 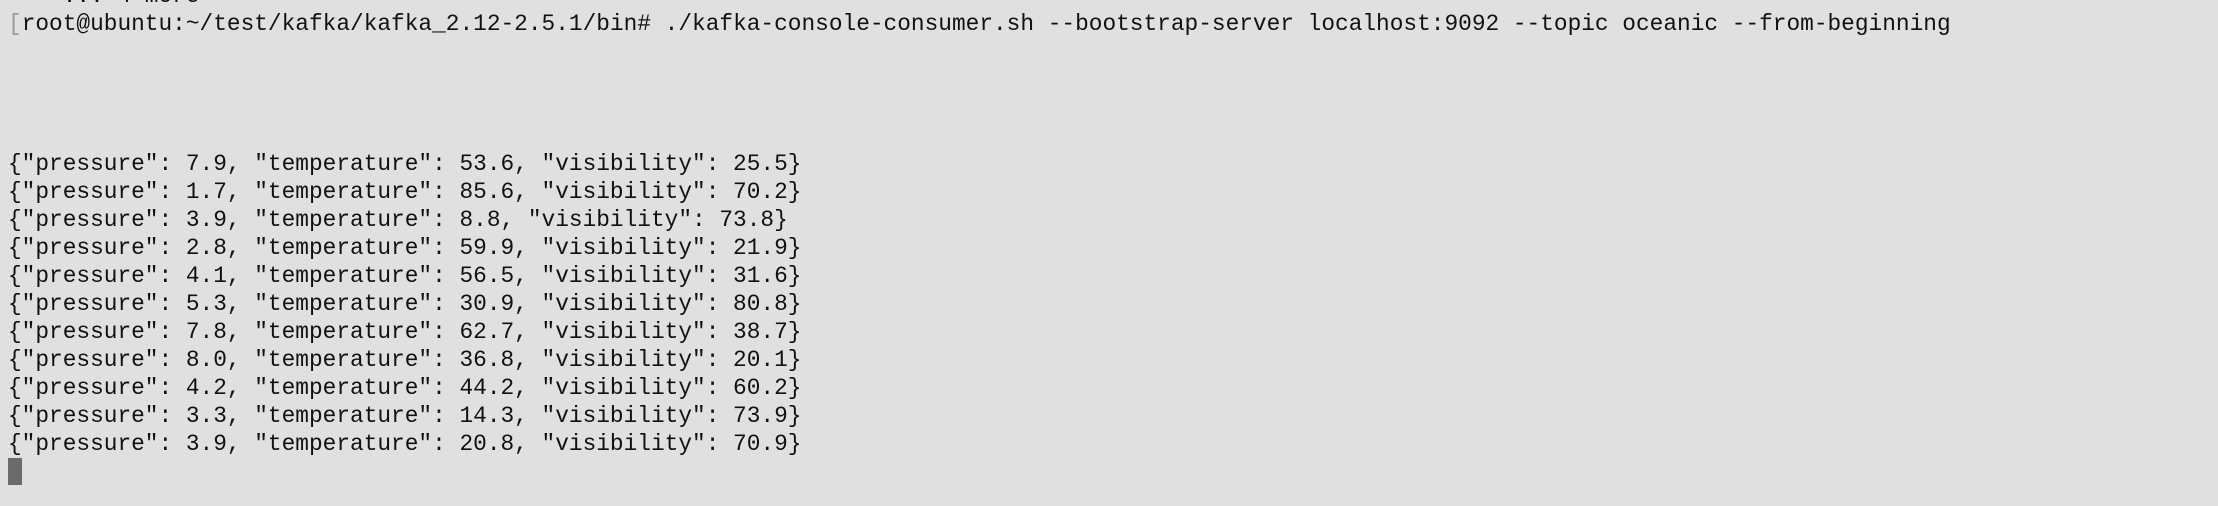 What do you see at coordinates (15, 471) in the screenshot?
I see `terminal-cursor` at bounding box center [15, 471].